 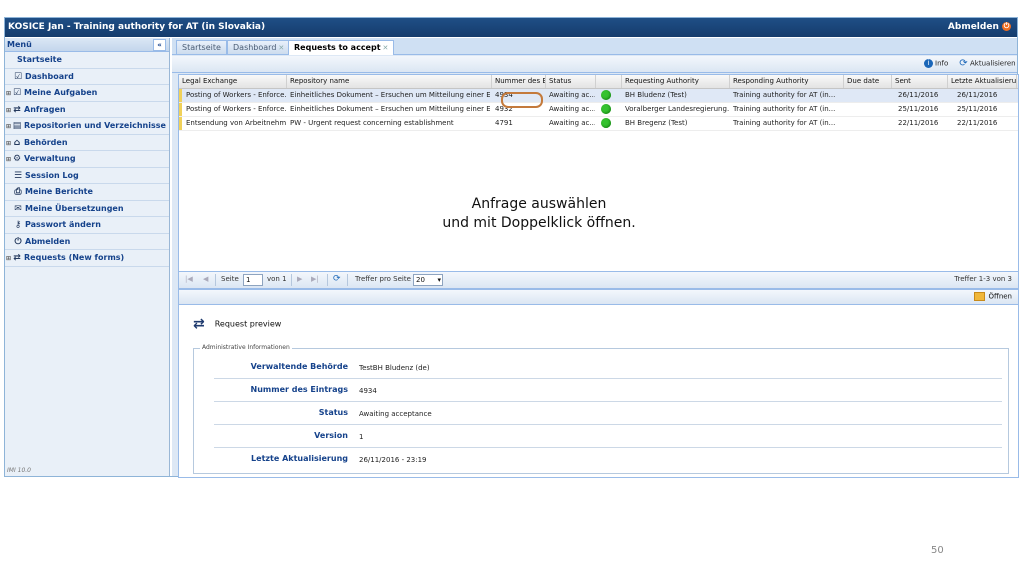 I want to click on cell-updated: 22/11/2016, so click(x=977, y=123).